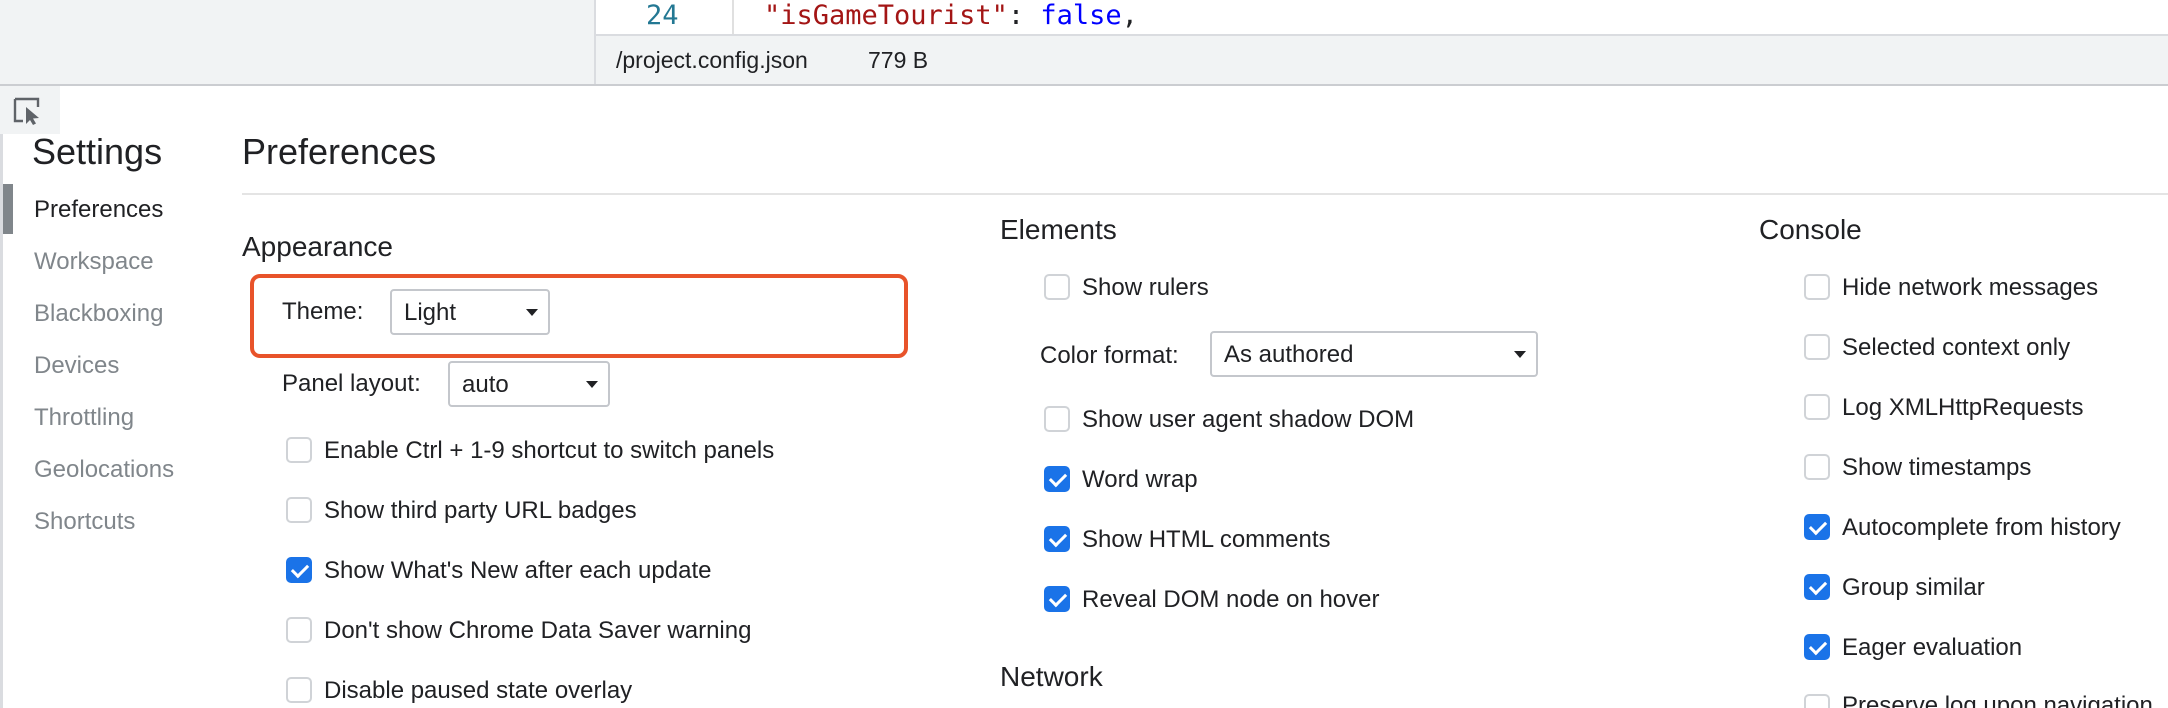 The width and height of the screenshot is (2168, 708). Describe the element at coordinates (84, 522) in the screenshot. I see `sidebar-item-shortcuts: Shortcuts` at that location.